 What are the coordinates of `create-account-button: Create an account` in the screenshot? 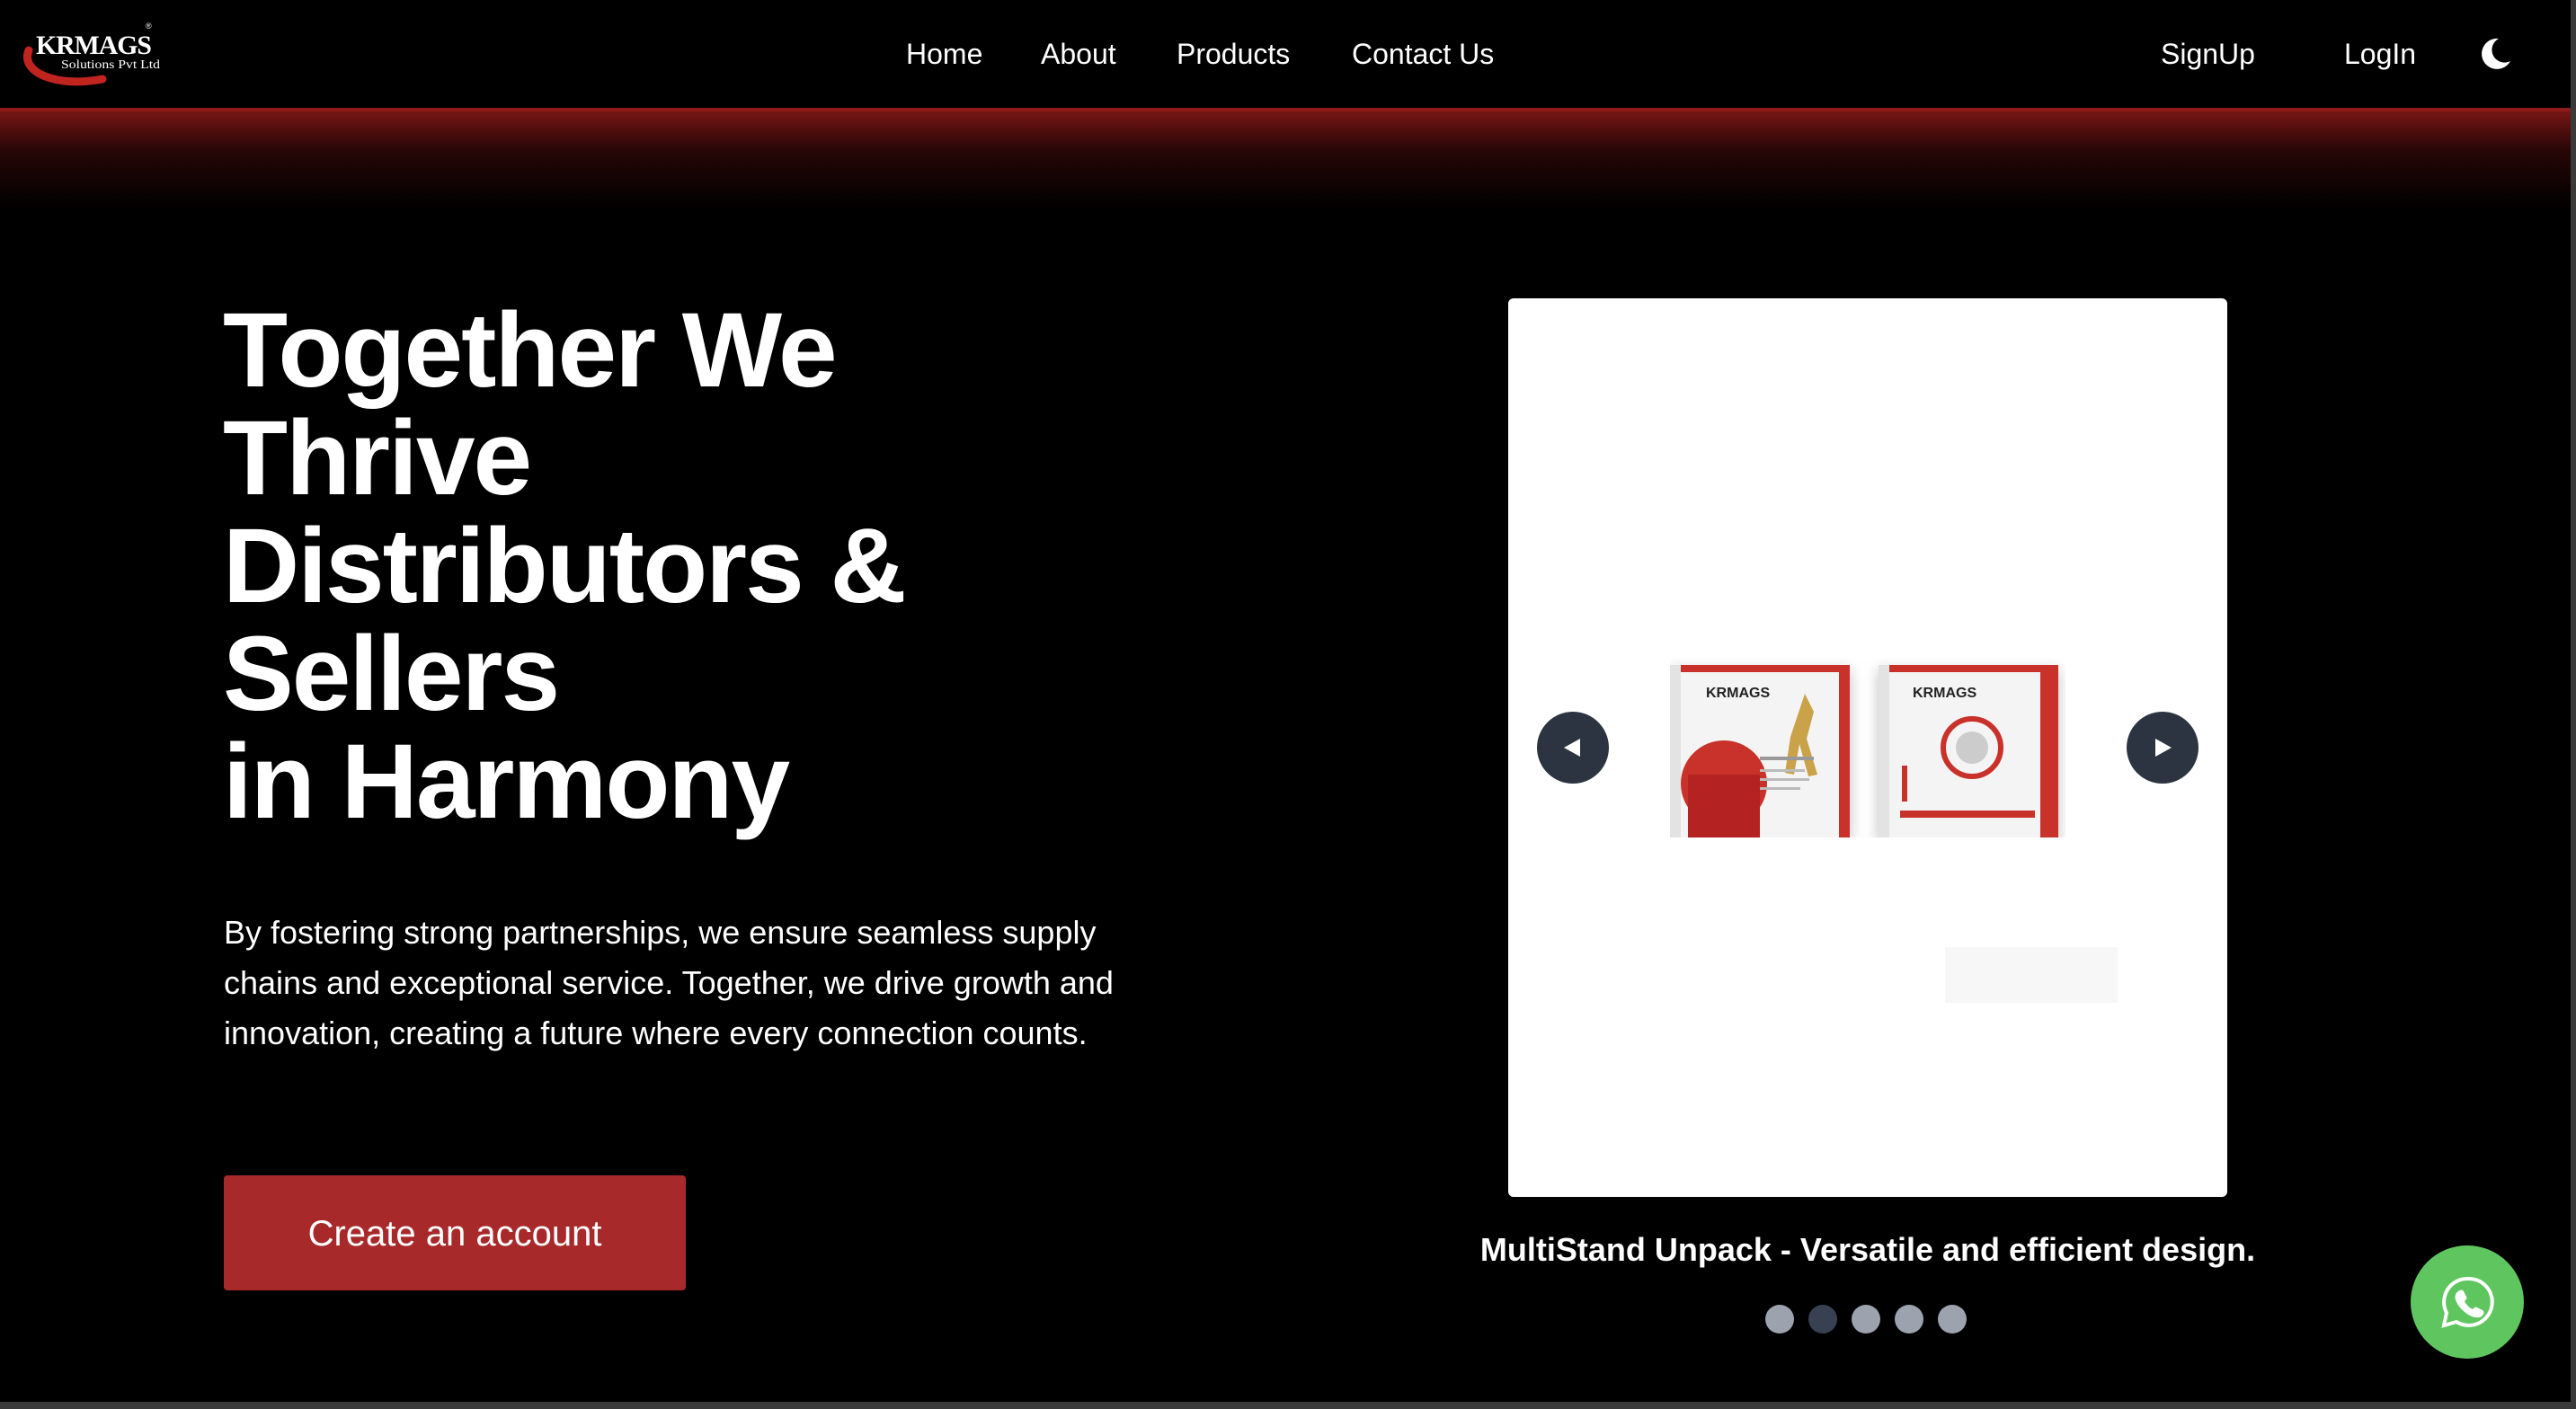 It's located at (455, 1232).